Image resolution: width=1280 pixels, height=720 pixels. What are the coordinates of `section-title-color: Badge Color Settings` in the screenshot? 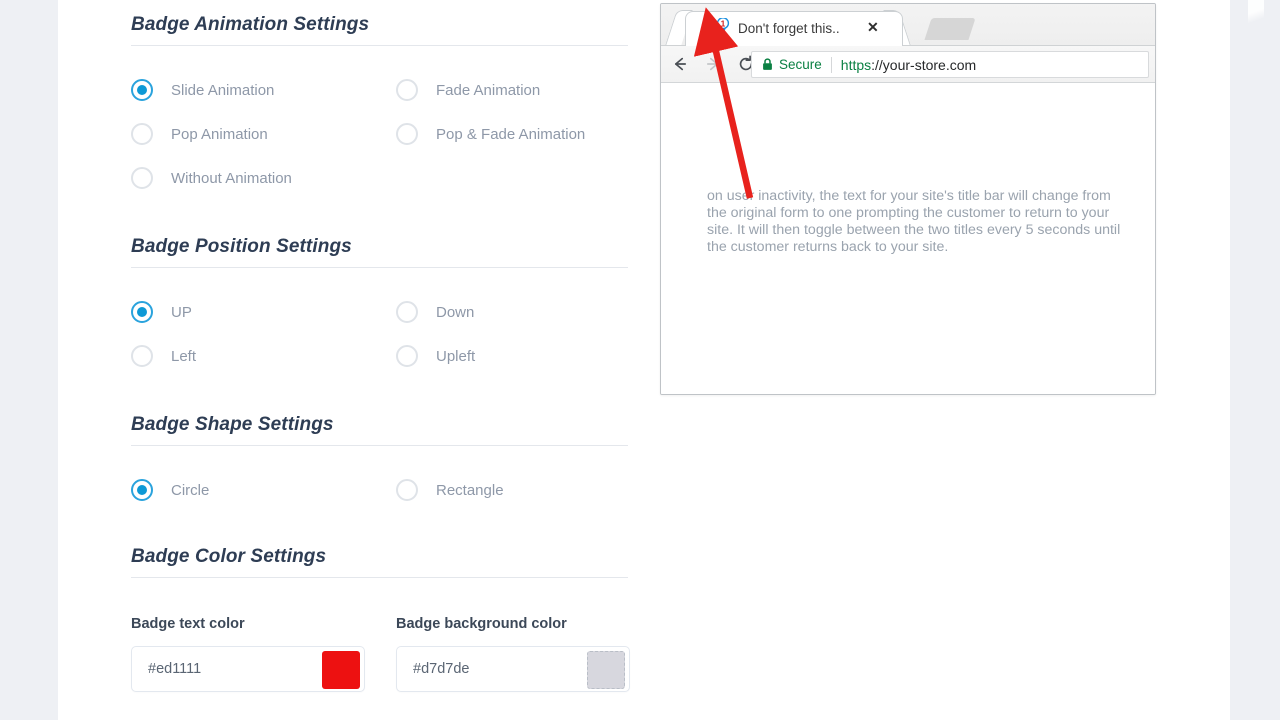 It's located at (229, 556).